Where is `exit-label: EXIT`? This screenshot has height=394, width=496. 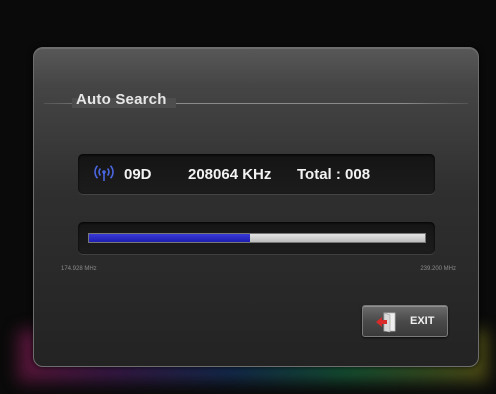
exit-label: EXIT is located at coordinates (422, 321).